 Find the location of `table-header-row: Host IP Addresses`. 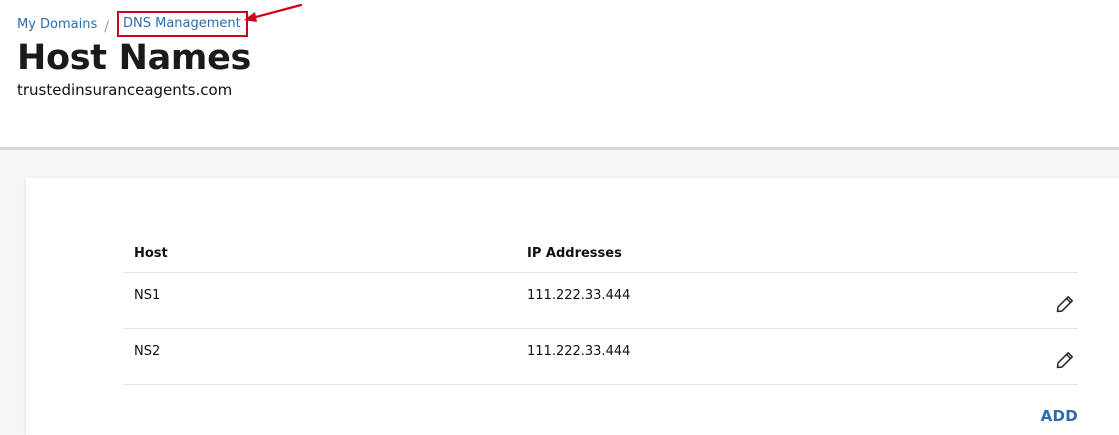

table-header-row: Host IP Addresses is located at coordinates (600, 254).